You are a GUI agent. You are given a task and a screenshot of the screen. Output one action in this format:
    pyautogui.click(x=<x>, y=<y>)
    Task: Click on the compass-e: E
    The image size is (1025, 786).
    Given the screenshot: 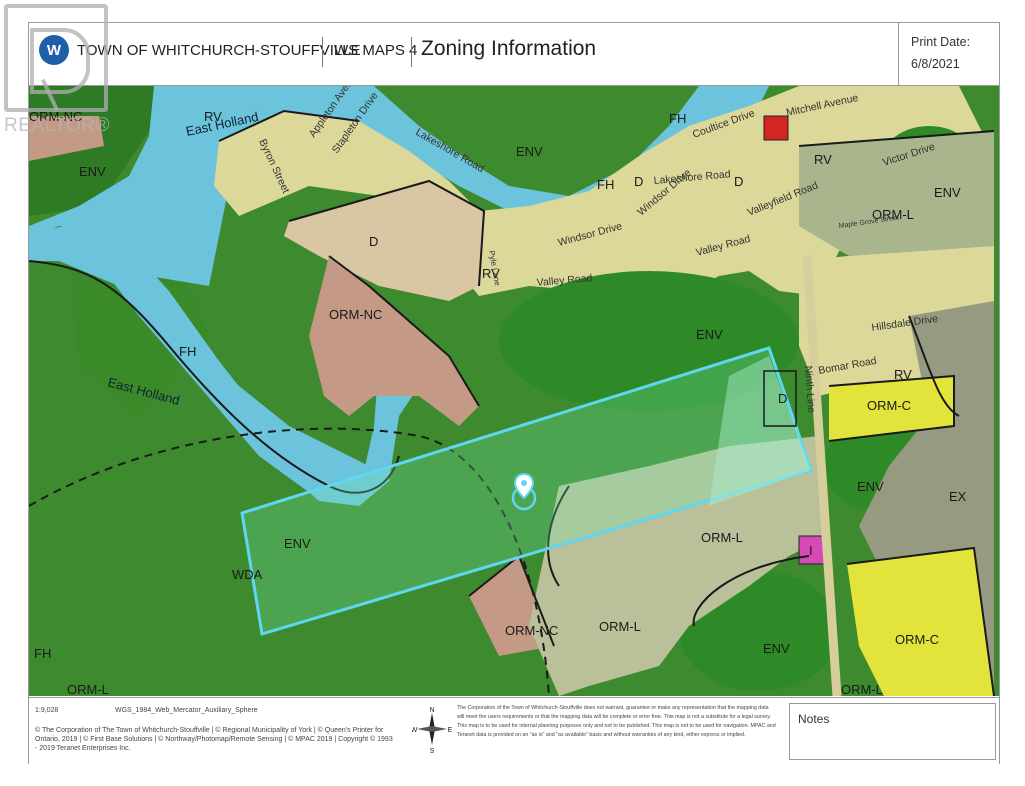 What is the action you would take?
    pyautogui.click(x=450, y=730)
    